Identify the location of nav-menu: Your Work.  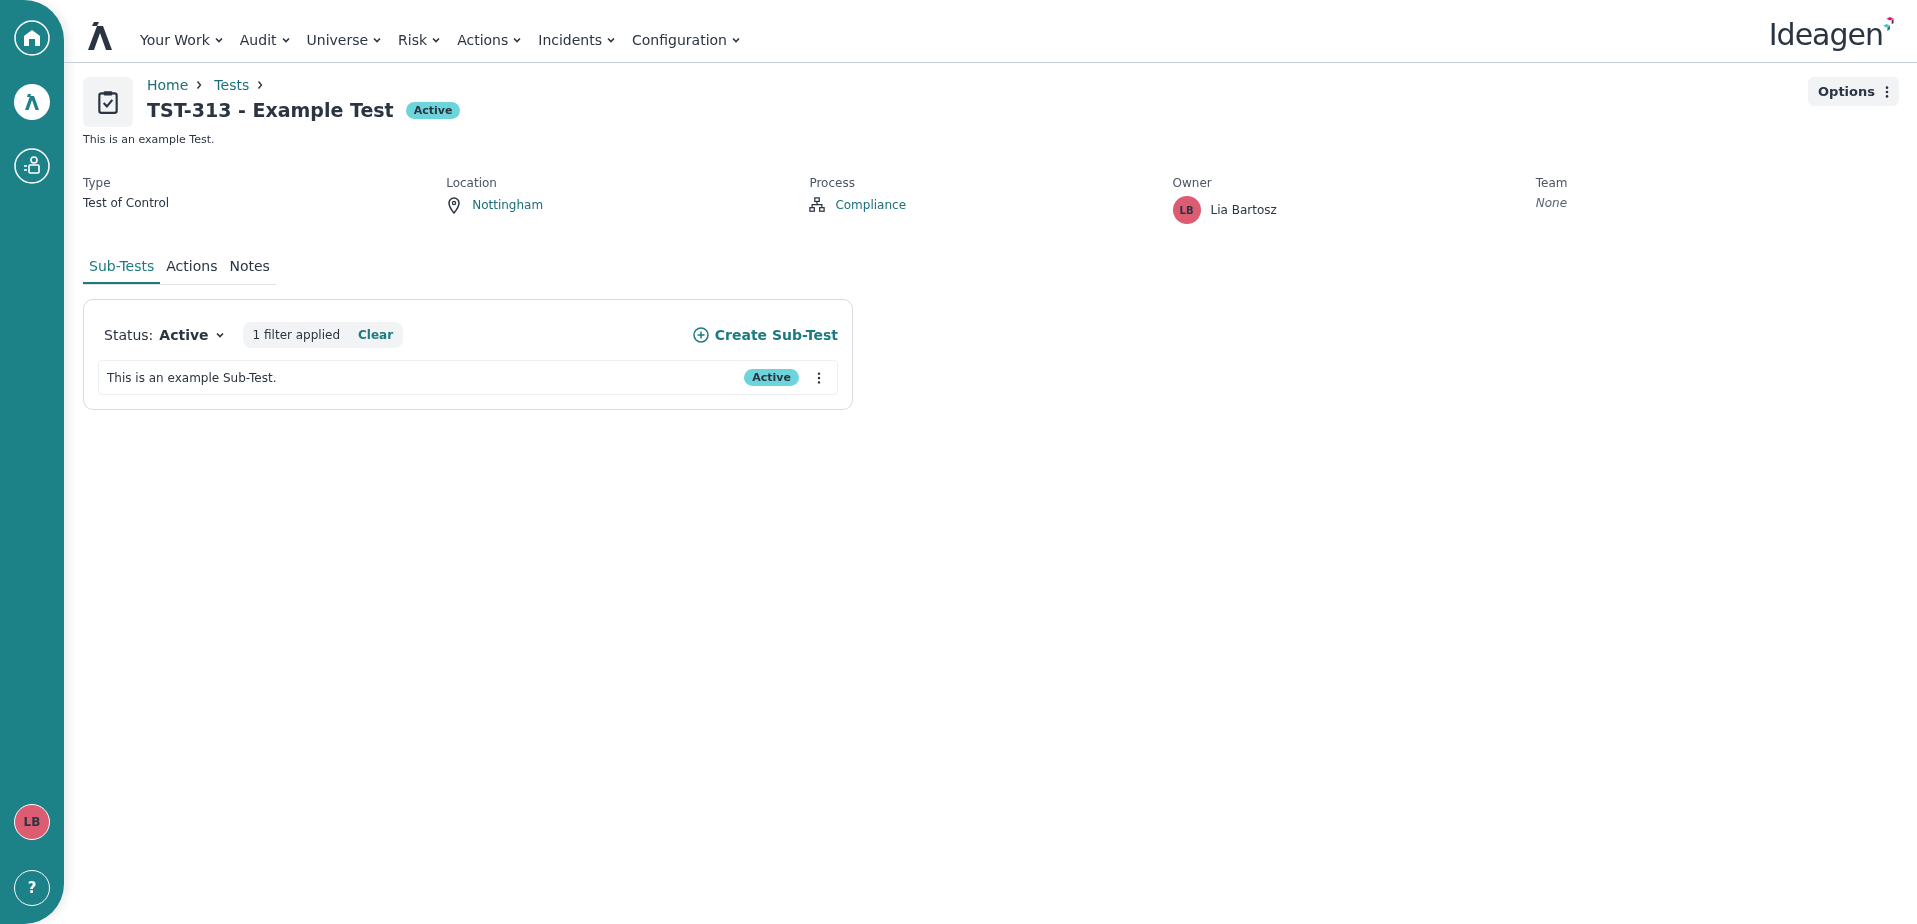
(182, 40).